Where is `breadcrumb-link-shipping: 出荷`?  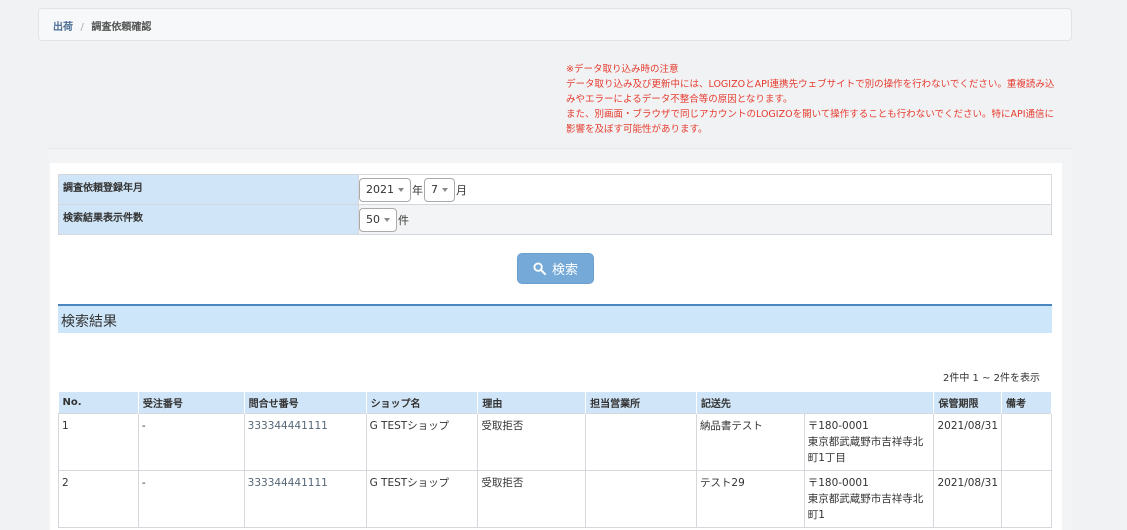
breadcrumb-link-shipping: 出荷 is located at coordinates (63, 27).